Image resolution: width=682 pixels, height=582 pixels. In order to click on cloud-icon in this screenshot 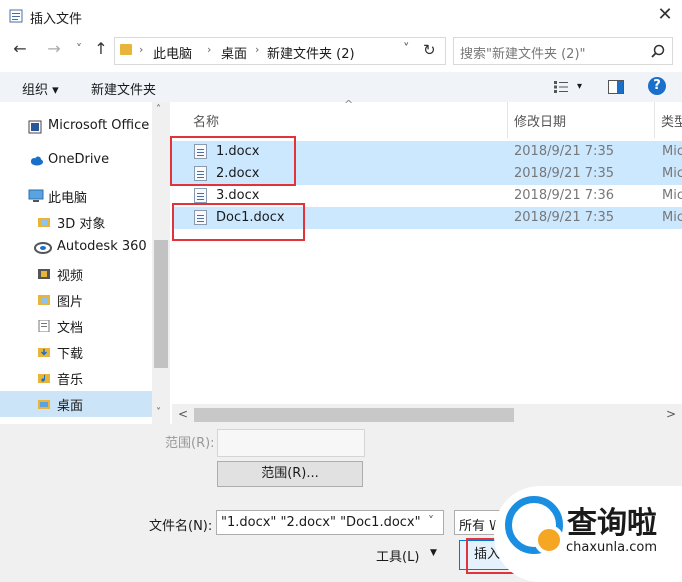, I will do `click(37, 161)`.